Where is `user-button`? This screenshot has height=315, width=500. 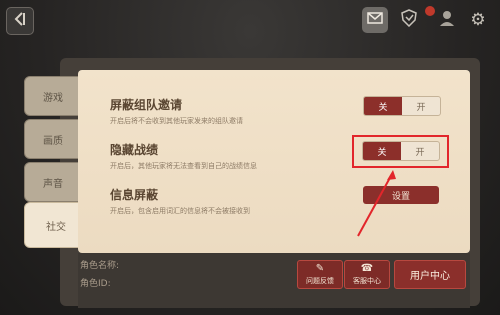
user-button is located at coordinates (447, 20).